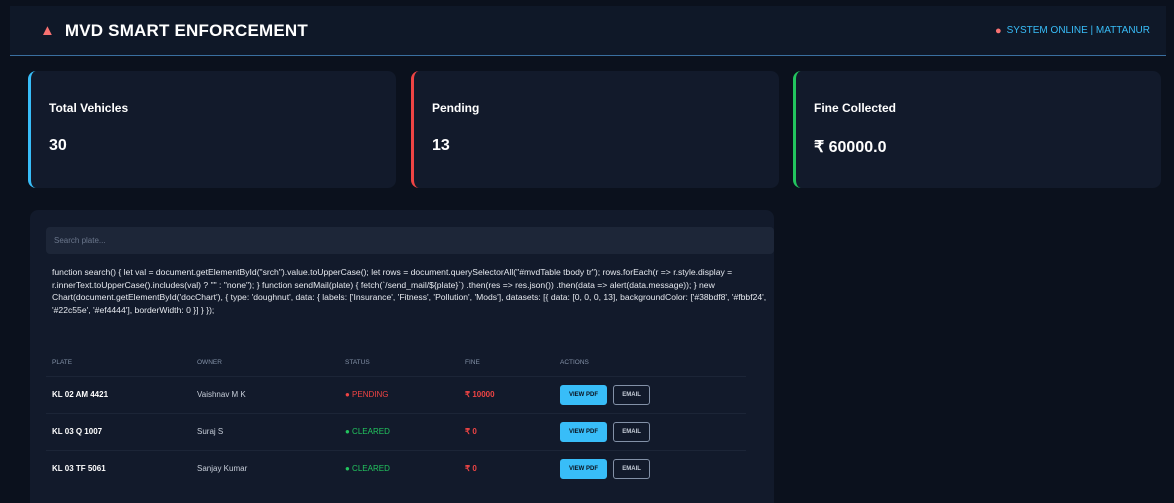  Describe the element at coordinates (47, 30) in the screenshot. I see `siren-icon: ▲` at that location.